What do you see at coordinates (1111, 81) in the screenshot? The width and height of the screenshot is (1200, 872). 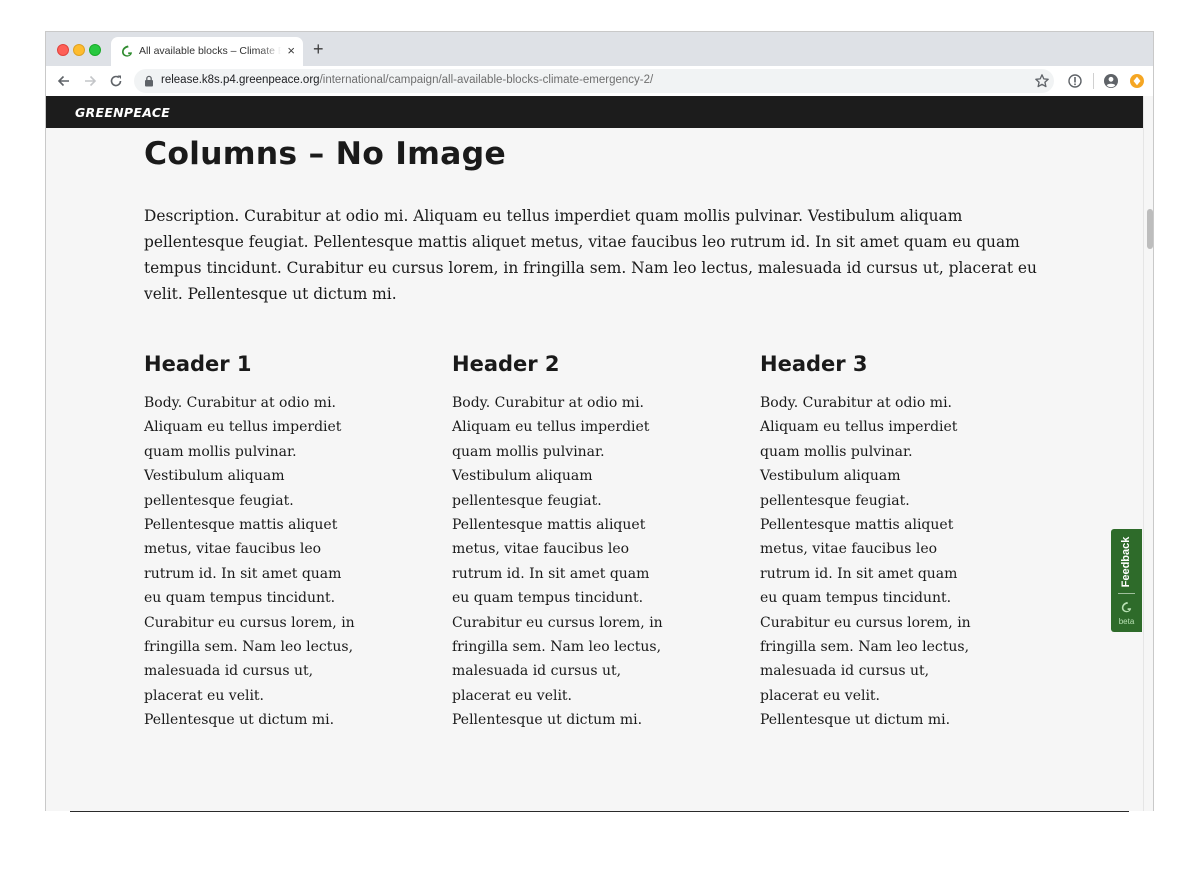 I see `account-icon` at bounding box center [1111, 81].